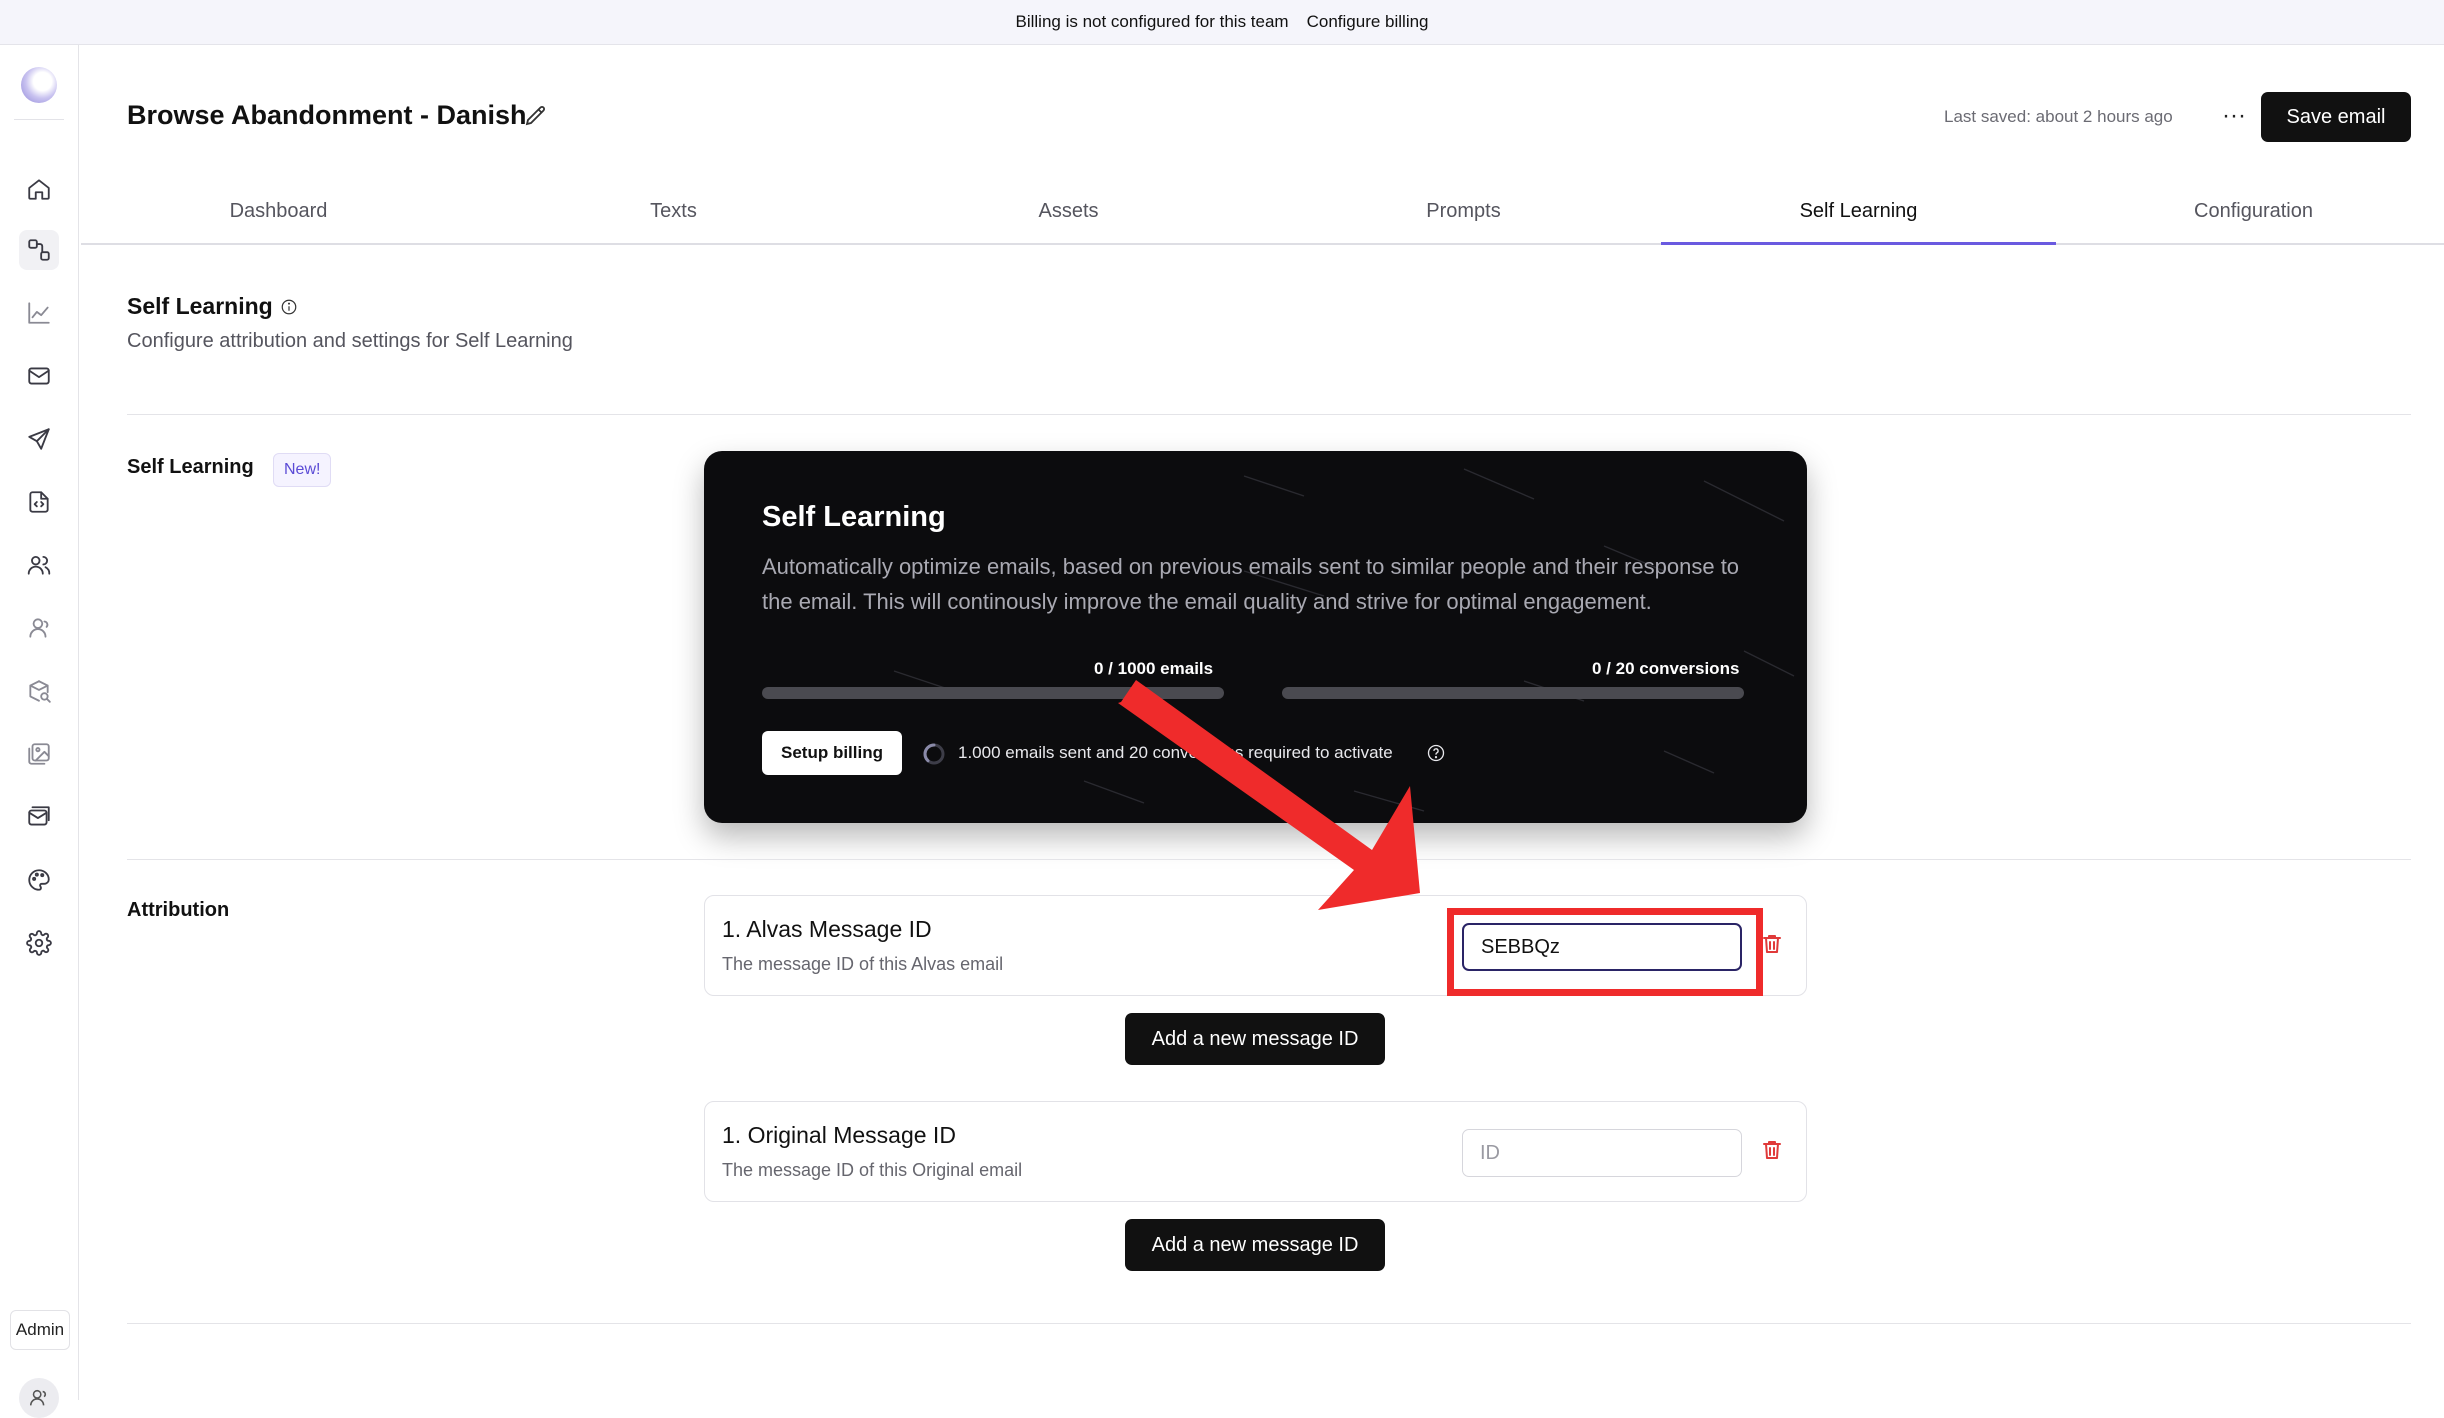  Describe the element at coordinates (39, 691) in the screenshot. I see `product-search-icon` at that location.